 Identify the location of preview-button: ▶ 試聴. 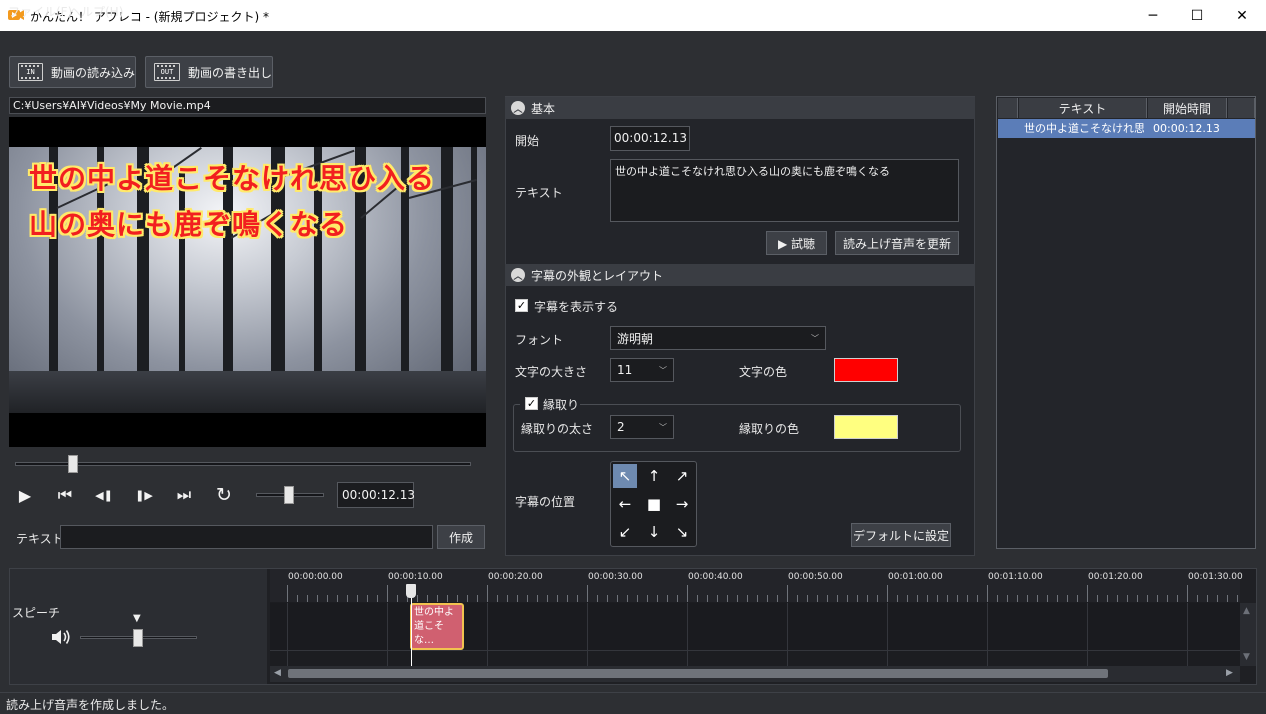
(796, 243).